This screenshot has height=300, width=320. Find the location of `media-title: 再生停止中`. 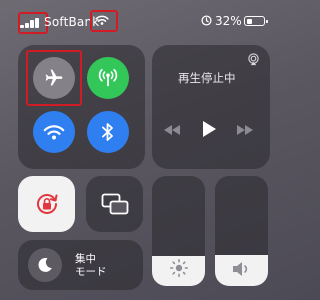

media-title: 再生停止中 is located at coordinates (207, 78).